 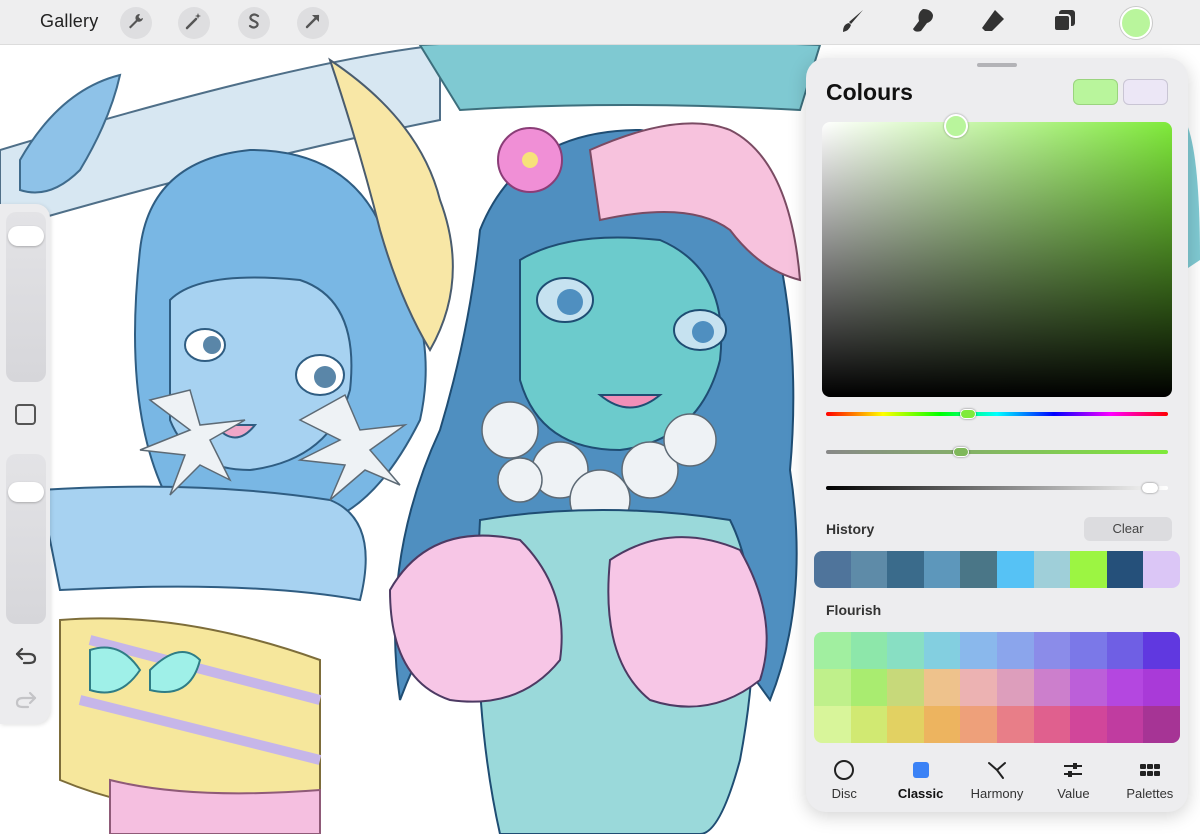 I want to click on tab-disc: Disc, so click(x=844, y=783).